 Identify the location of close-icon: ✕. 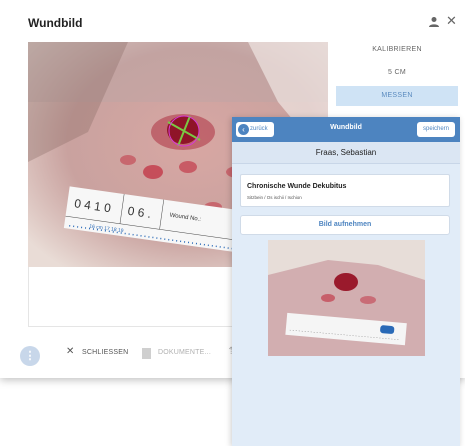
(451, 20).